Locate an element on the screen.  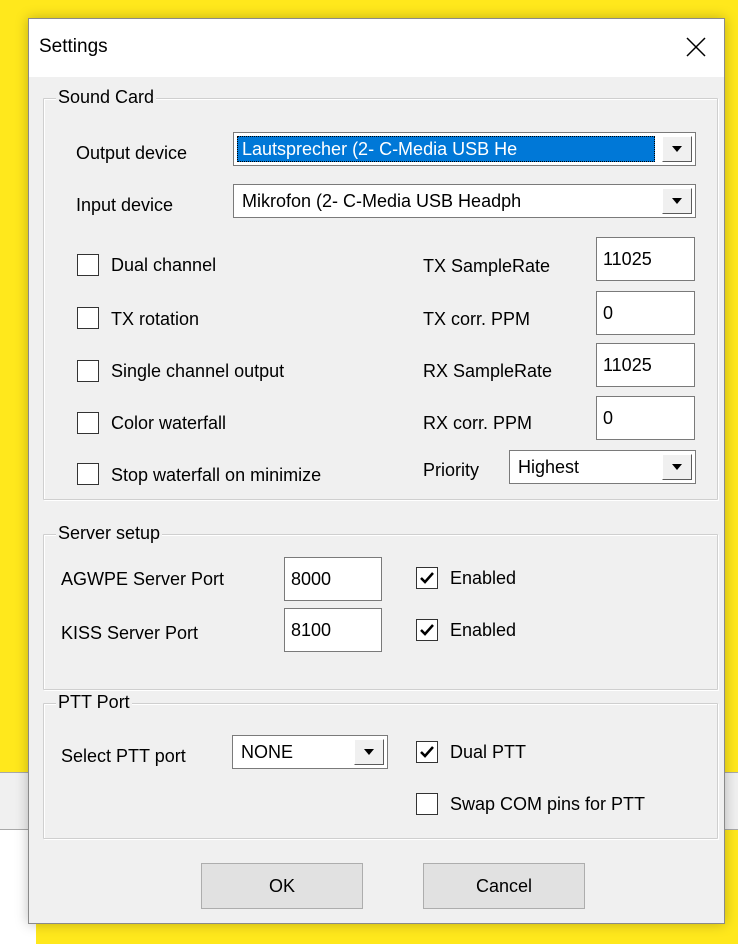
single-channel-output-checkbox is located at coordinates (88, 371).